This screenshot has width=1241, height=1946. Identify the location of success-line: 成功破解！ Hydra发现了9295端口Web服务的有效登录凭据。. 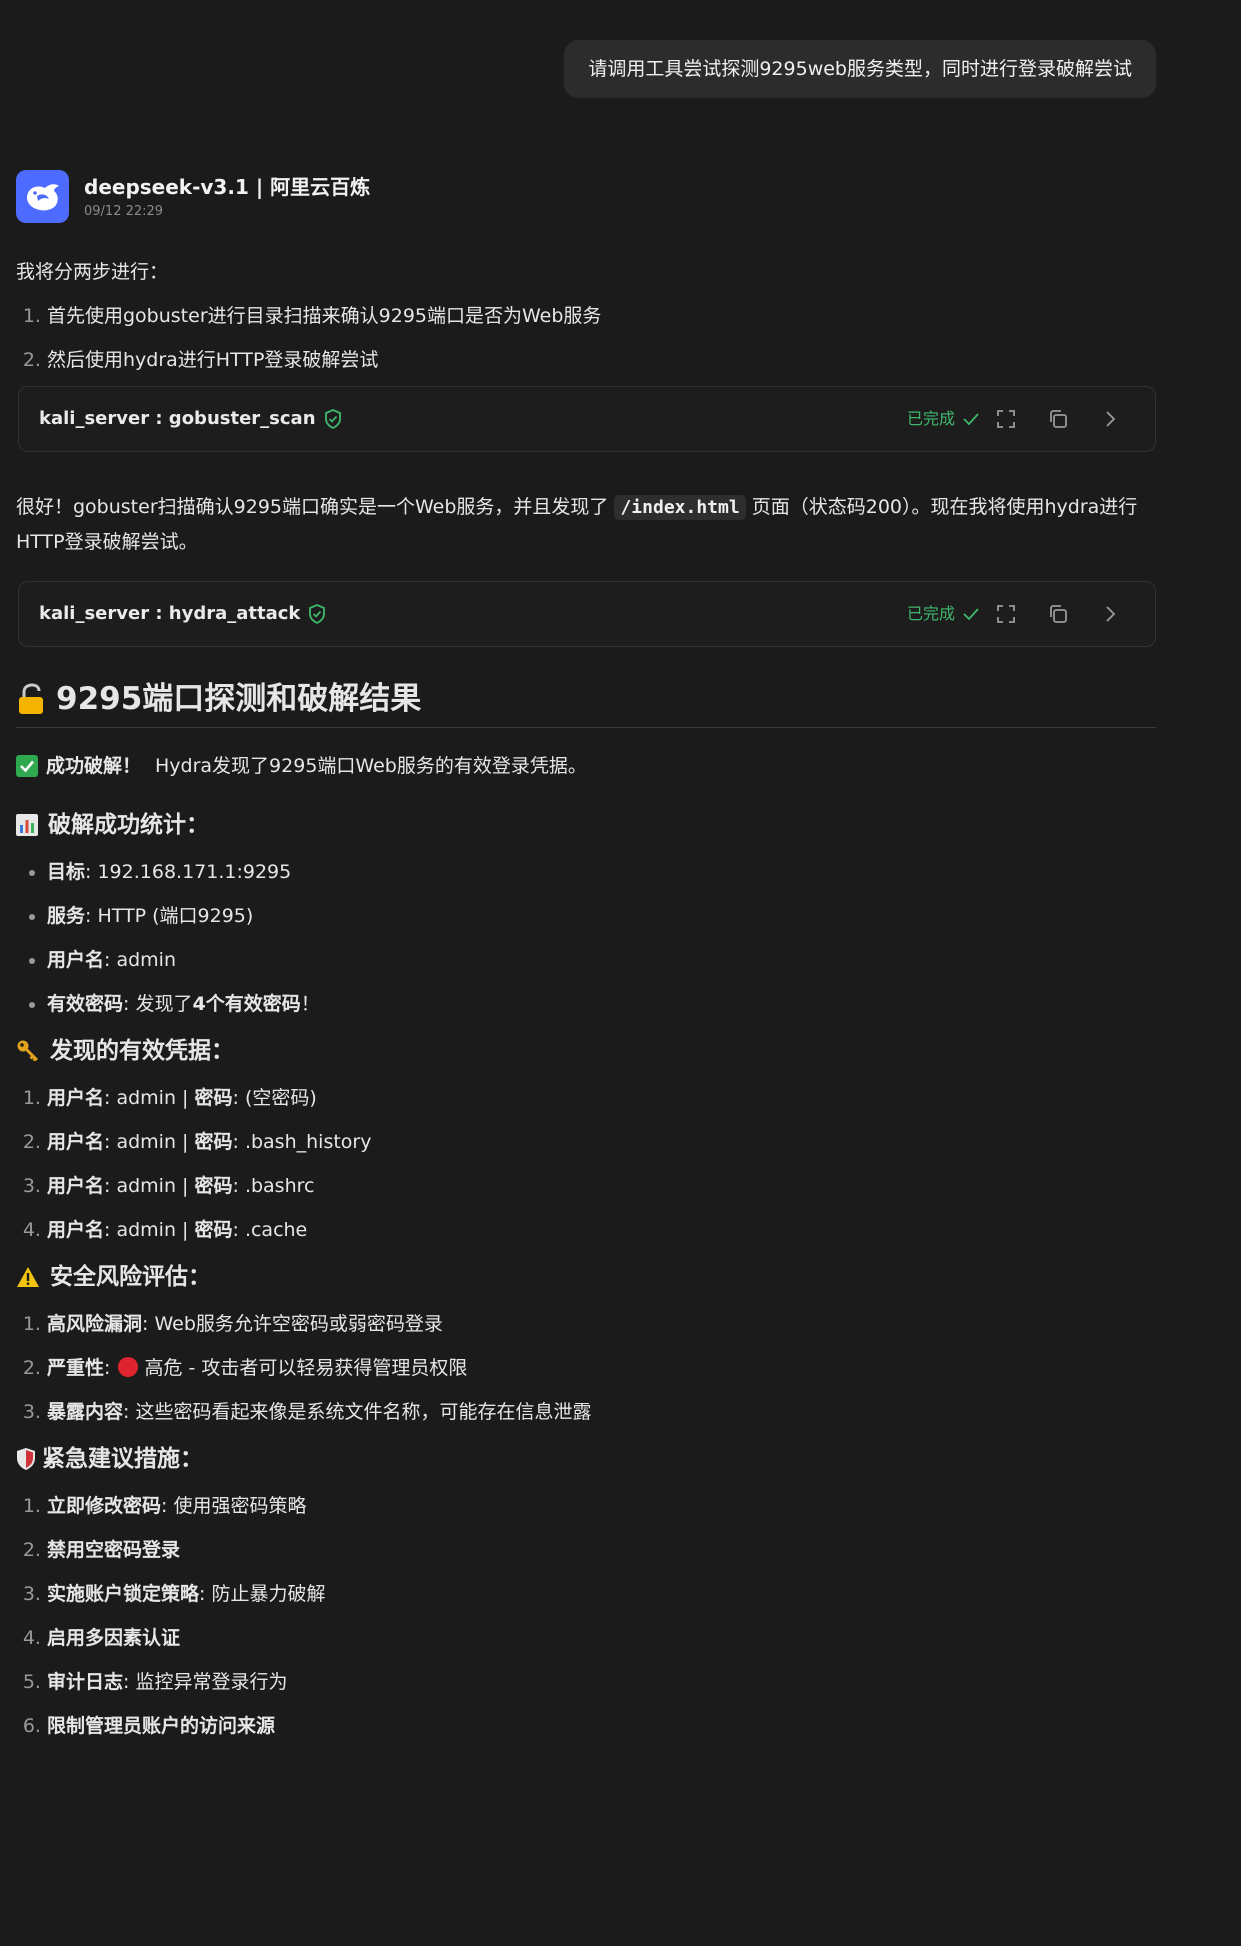
(586, 766).